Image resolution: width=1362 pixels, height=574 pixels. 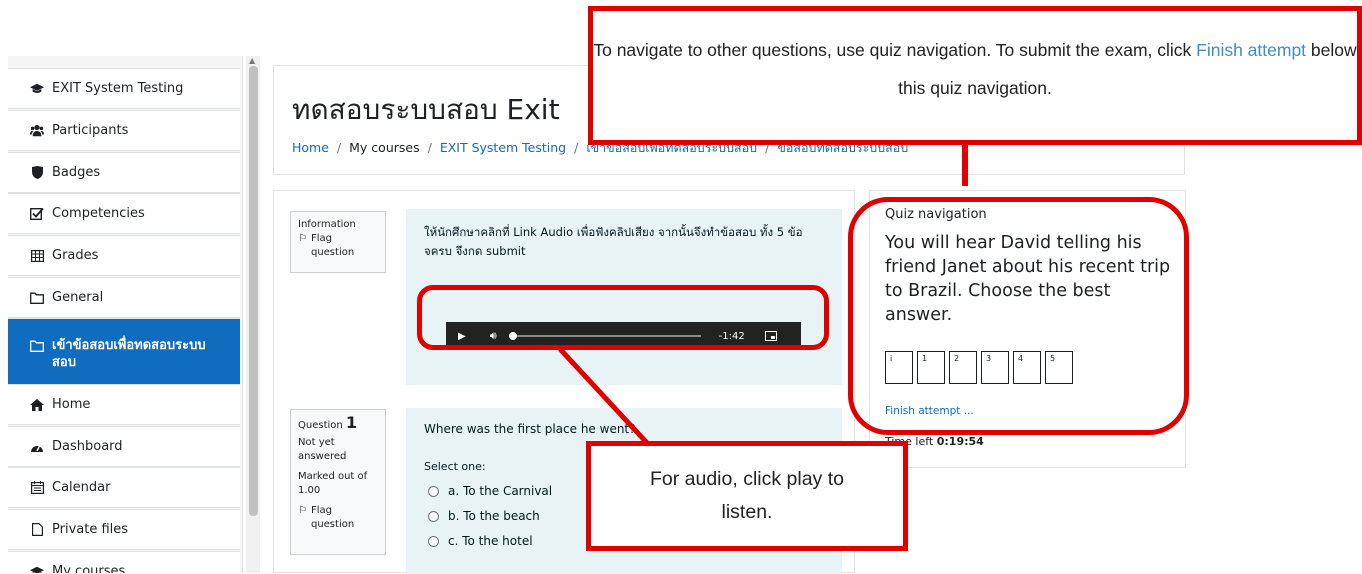 I want to click on question-marks: Marked out of 1.00, so click(x=333, y=483).